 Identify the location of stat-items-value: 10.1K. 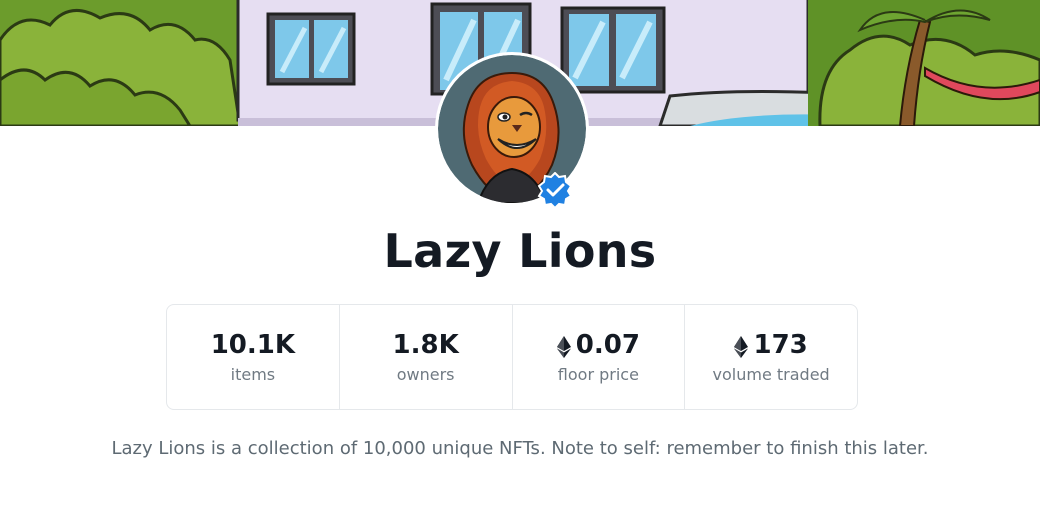
(253, 345).